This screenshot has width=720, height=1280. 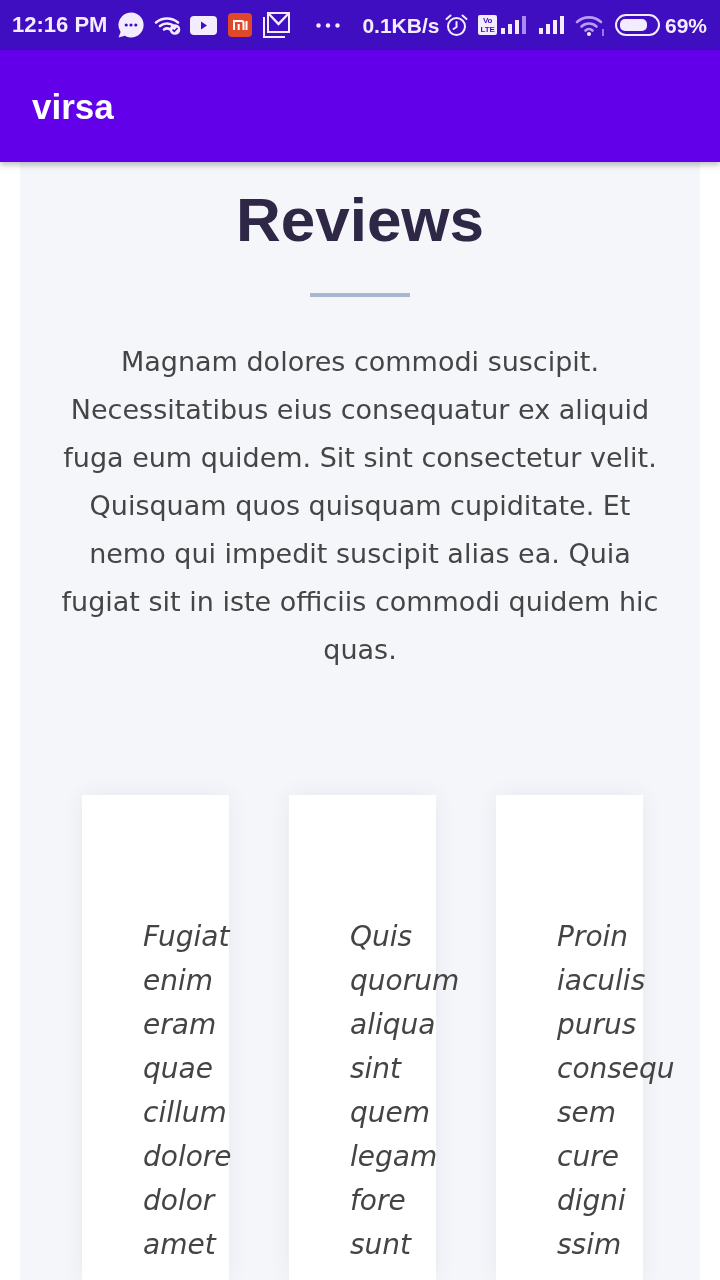 What do you see at coordinates (457, 25) in the screenshot?
I see `alarm-clock-icon` at bounding box center [457, 25].